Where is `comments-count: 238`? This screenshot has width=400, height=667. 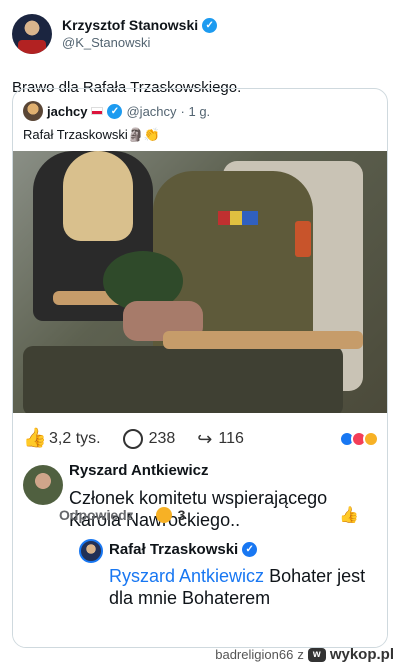 comments-count: 238 is located at coordinates (162, 438).